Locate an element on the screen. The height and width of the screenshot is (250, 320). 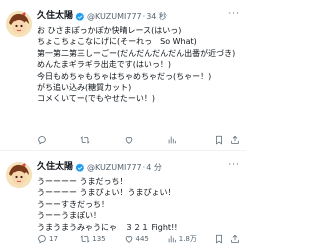
post-header: 久住太陽 @KUZUMI777 · 4 分 is located at coordinates (139, 167).